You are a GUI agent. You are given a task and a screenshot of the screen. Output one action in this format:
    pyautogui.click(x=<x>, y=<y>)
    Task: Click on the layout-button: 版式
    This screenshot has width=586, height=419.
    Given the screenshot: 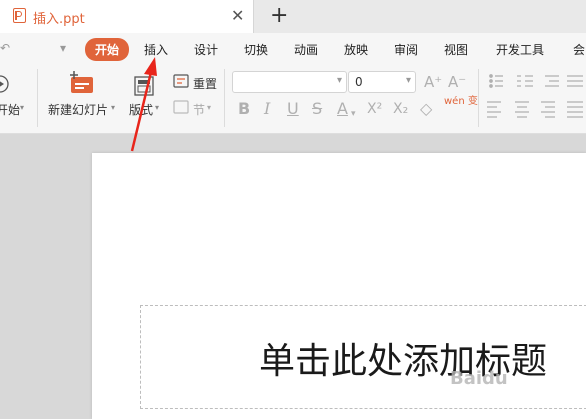 What is the action you would take?
    pyautogui.click(x=141, y=109)
    